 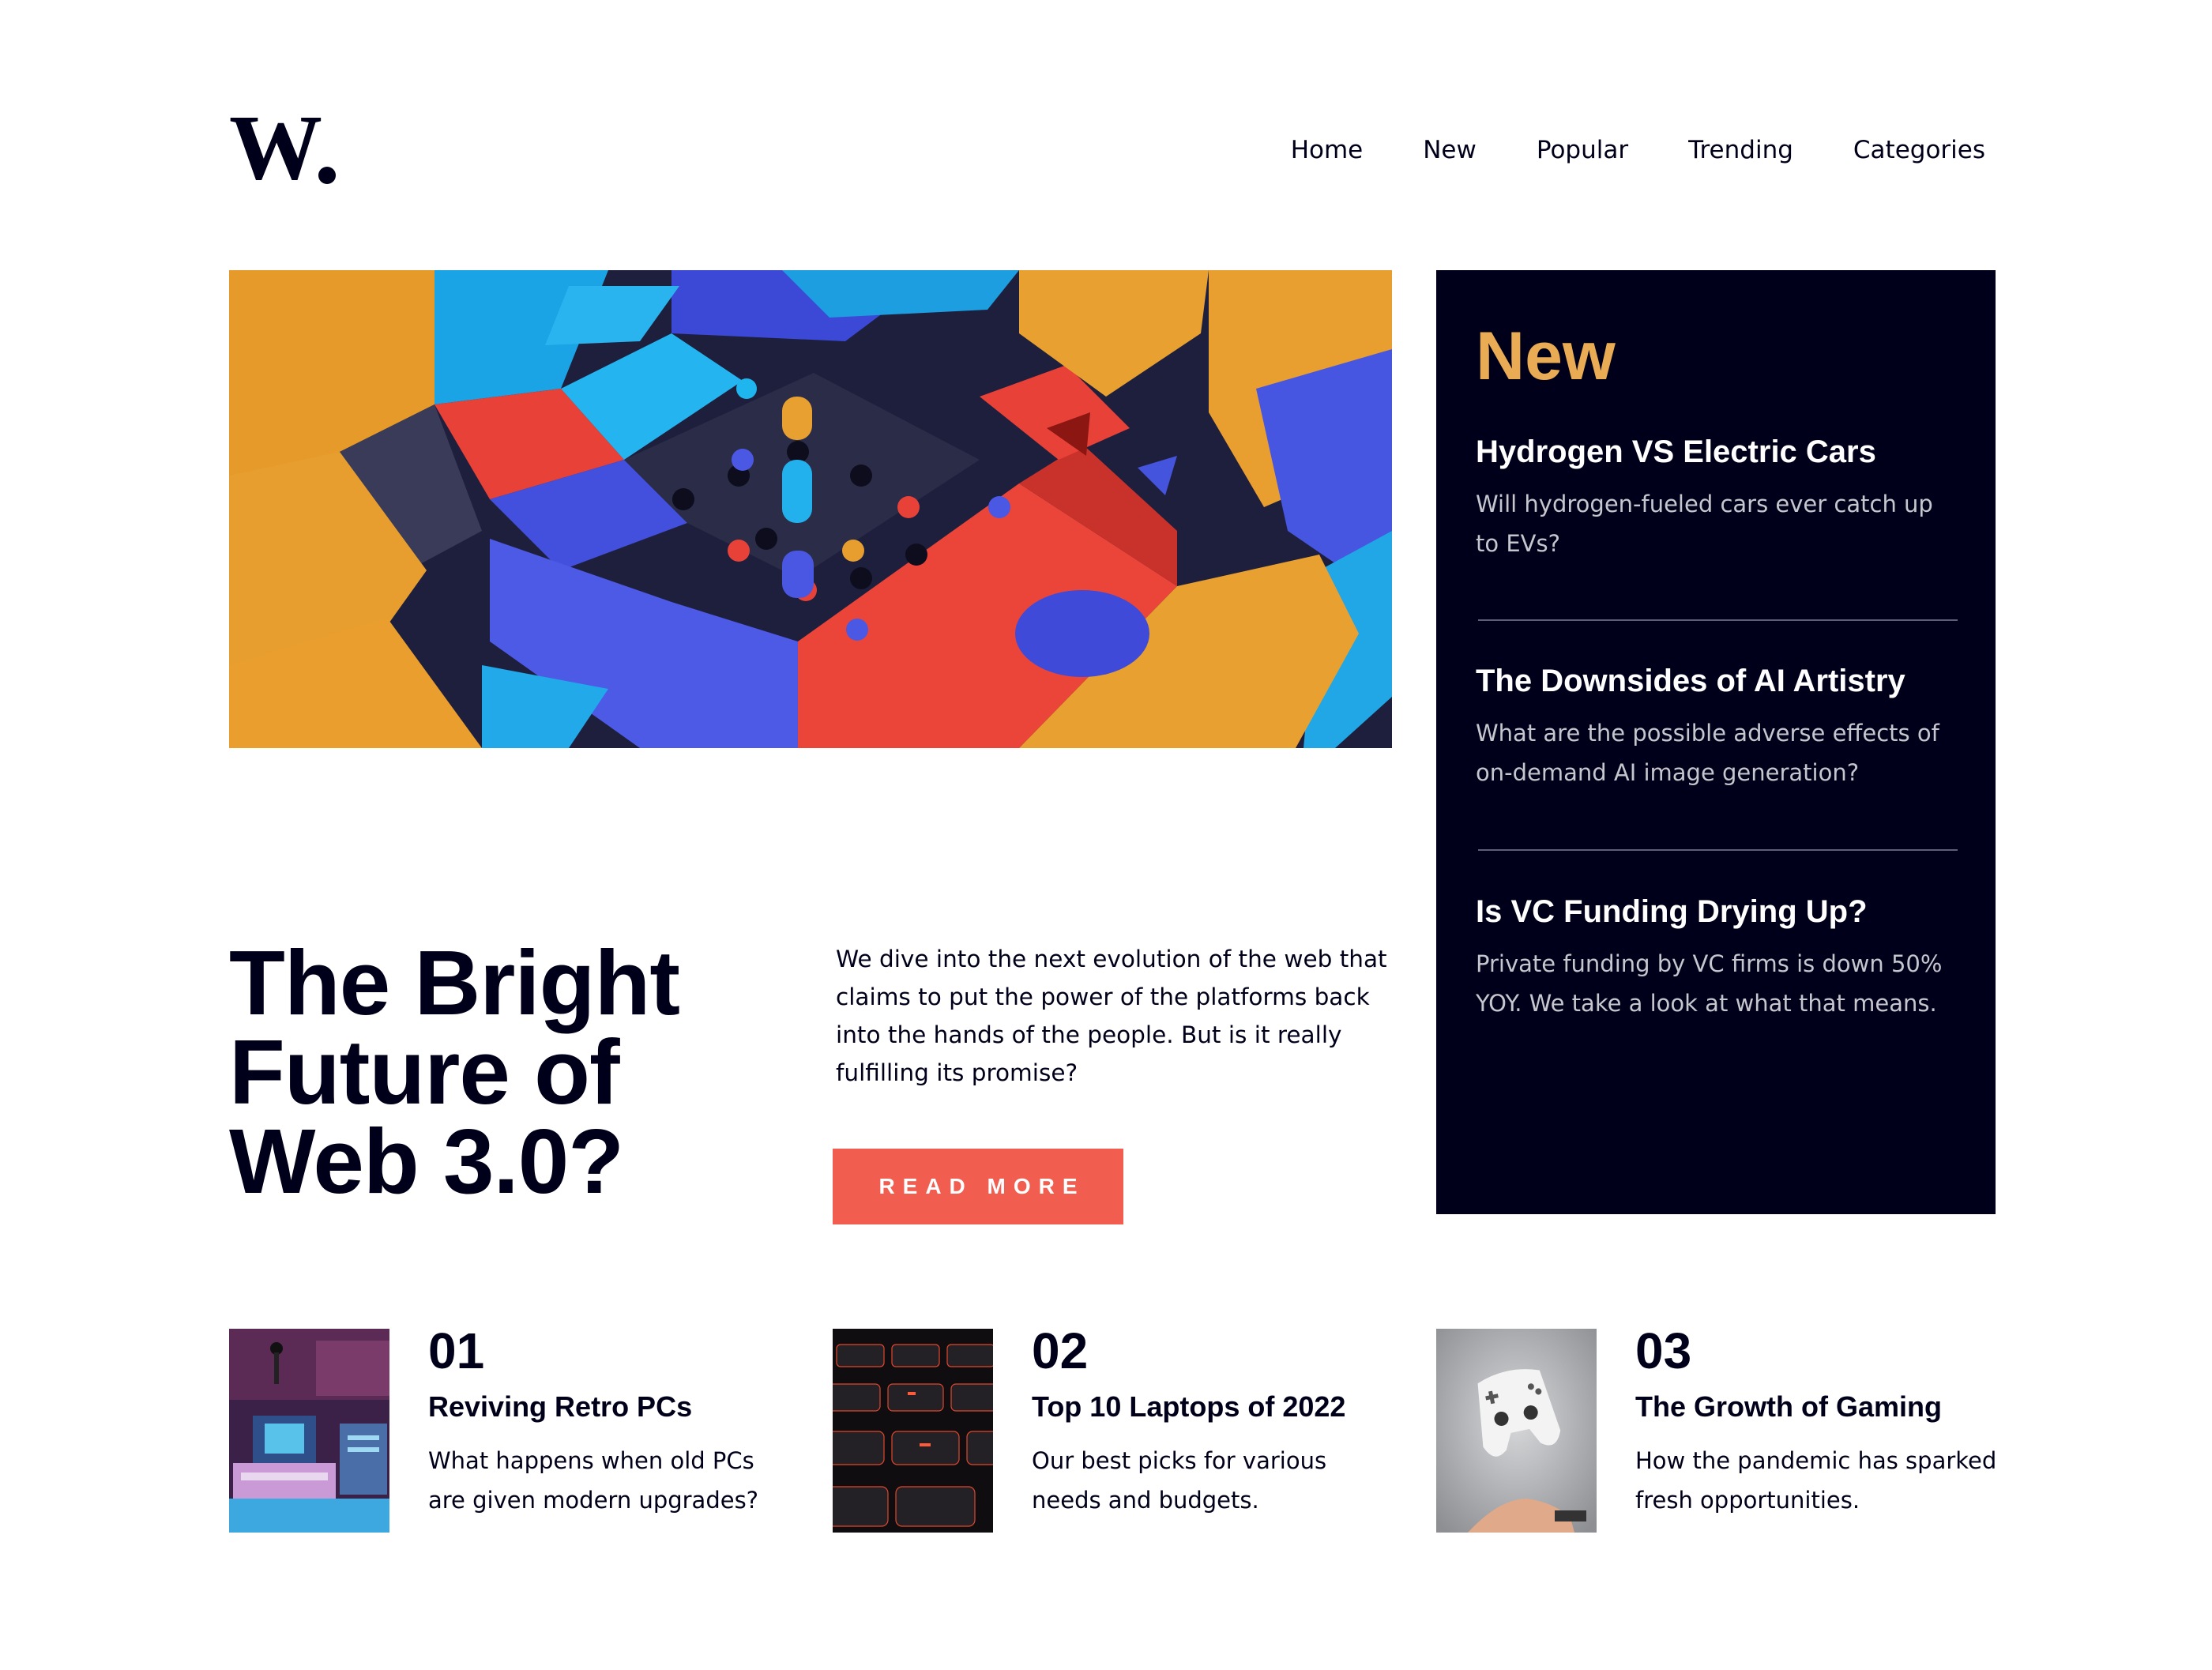 I want to click on card-number: 02, so click(x=1061, y=1350).